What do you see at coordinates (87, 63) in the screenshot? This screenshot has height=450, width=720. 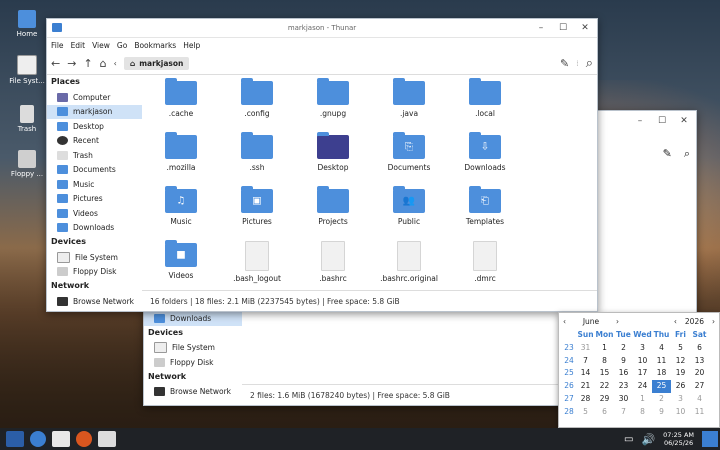 I see `up-arrow-icon: ↑` at bounding box center [87, 63].